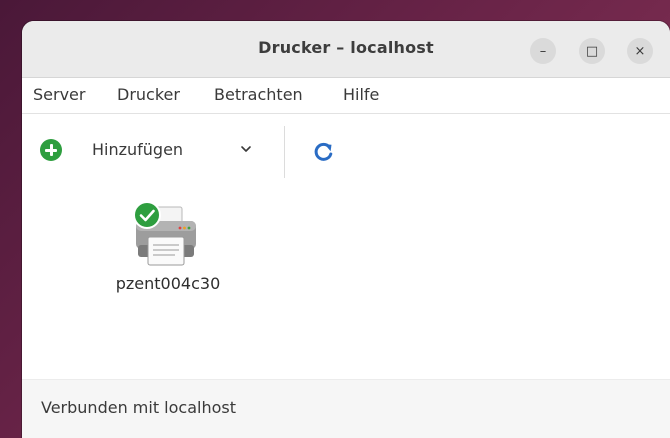  Describe the element at coordinates (168, 283) in the screenshot. I see `printer-name: pzent004c30` at that location.